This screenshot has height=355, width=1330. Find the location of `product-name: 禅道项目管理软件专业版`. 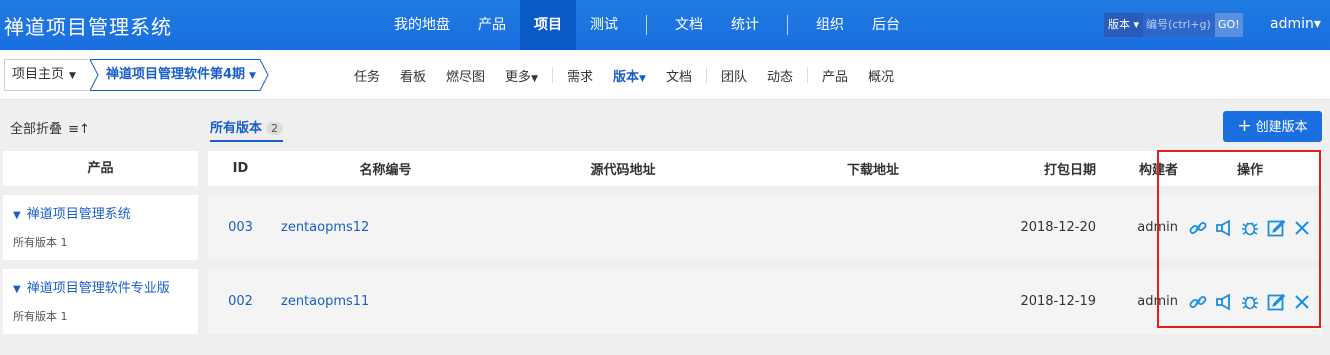

product-name: 禅道项目管理软件专业版 is located at coordinates (98, 288).